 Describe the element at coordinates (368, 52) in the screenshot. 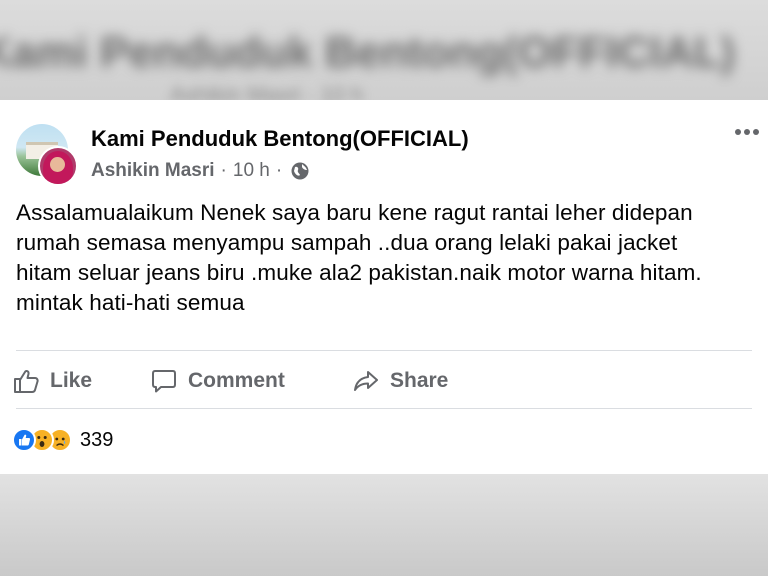

I see `blurred-group-title: Kami Penduduk Bentong(OFFICIAL)` at that location.